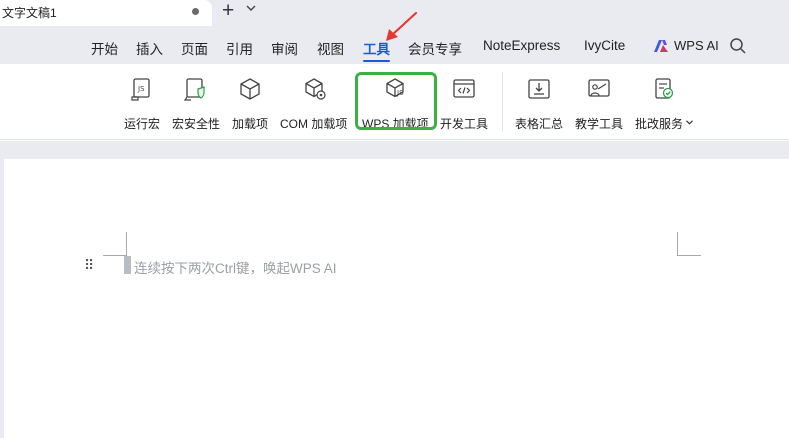  What do you see at coordinates (239, 48) in the screenshot?
I see `menu-references: 引用` at bounding box center [239, 48].